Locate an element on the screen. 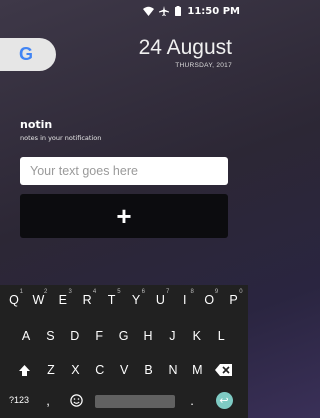 The width and height of the screenshot is (320, 418). key-f: F is located at coordinates (99, 336).